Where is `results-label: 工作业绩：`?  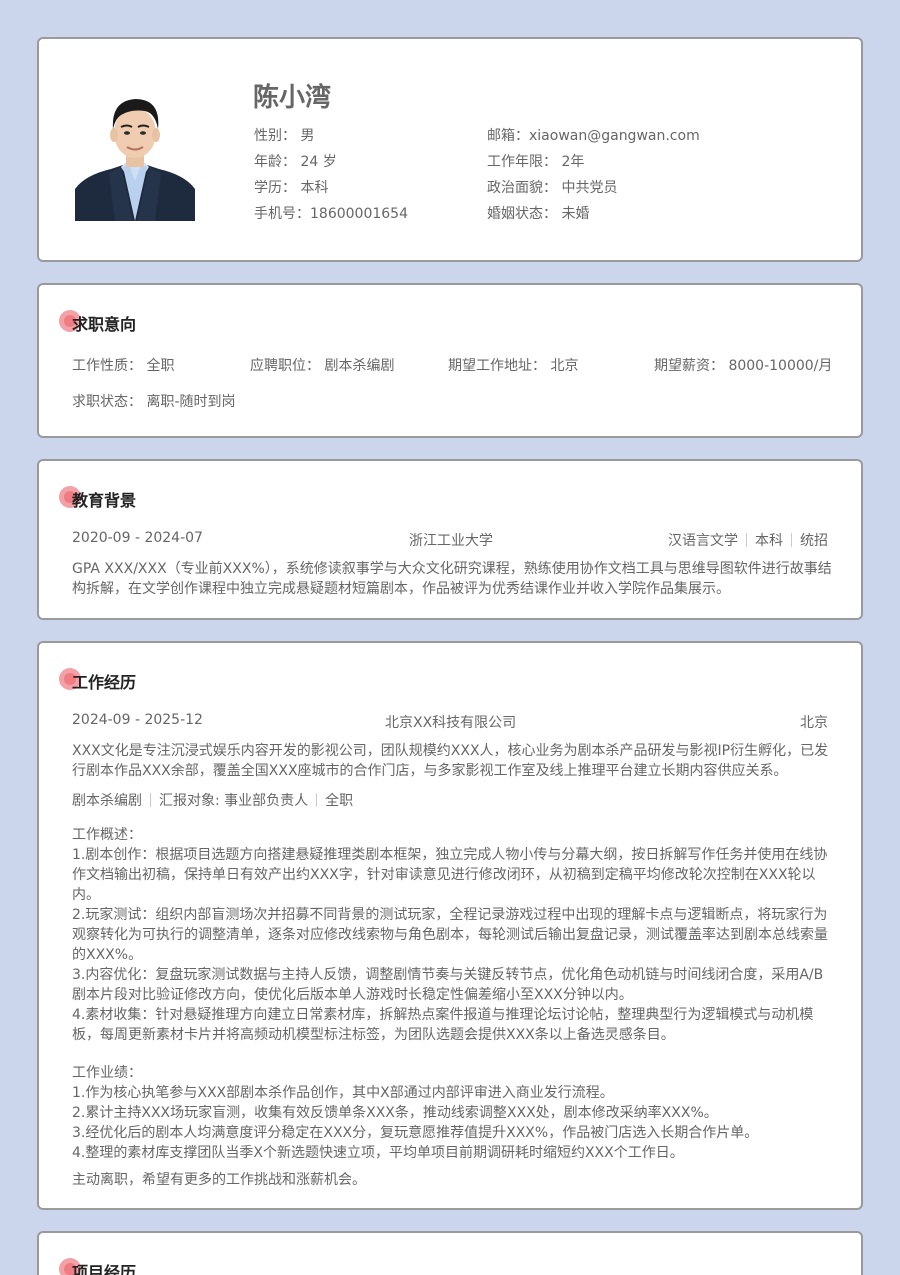 results-label: 工作业绩： is located at coordinates (107, 1073).